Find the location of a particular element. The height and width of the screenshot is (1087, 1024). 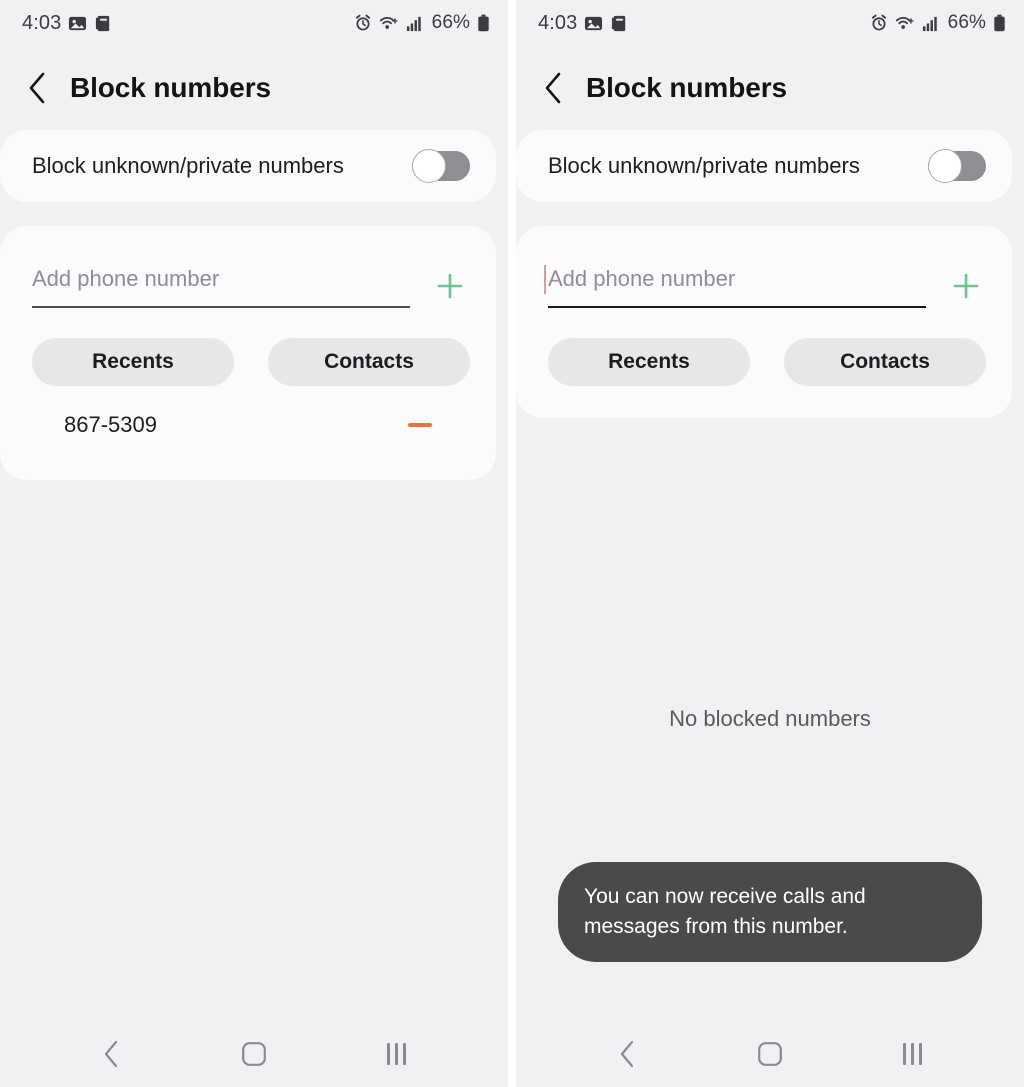

contacts-chip-right: Contacts is located at coordinates (885, 362).